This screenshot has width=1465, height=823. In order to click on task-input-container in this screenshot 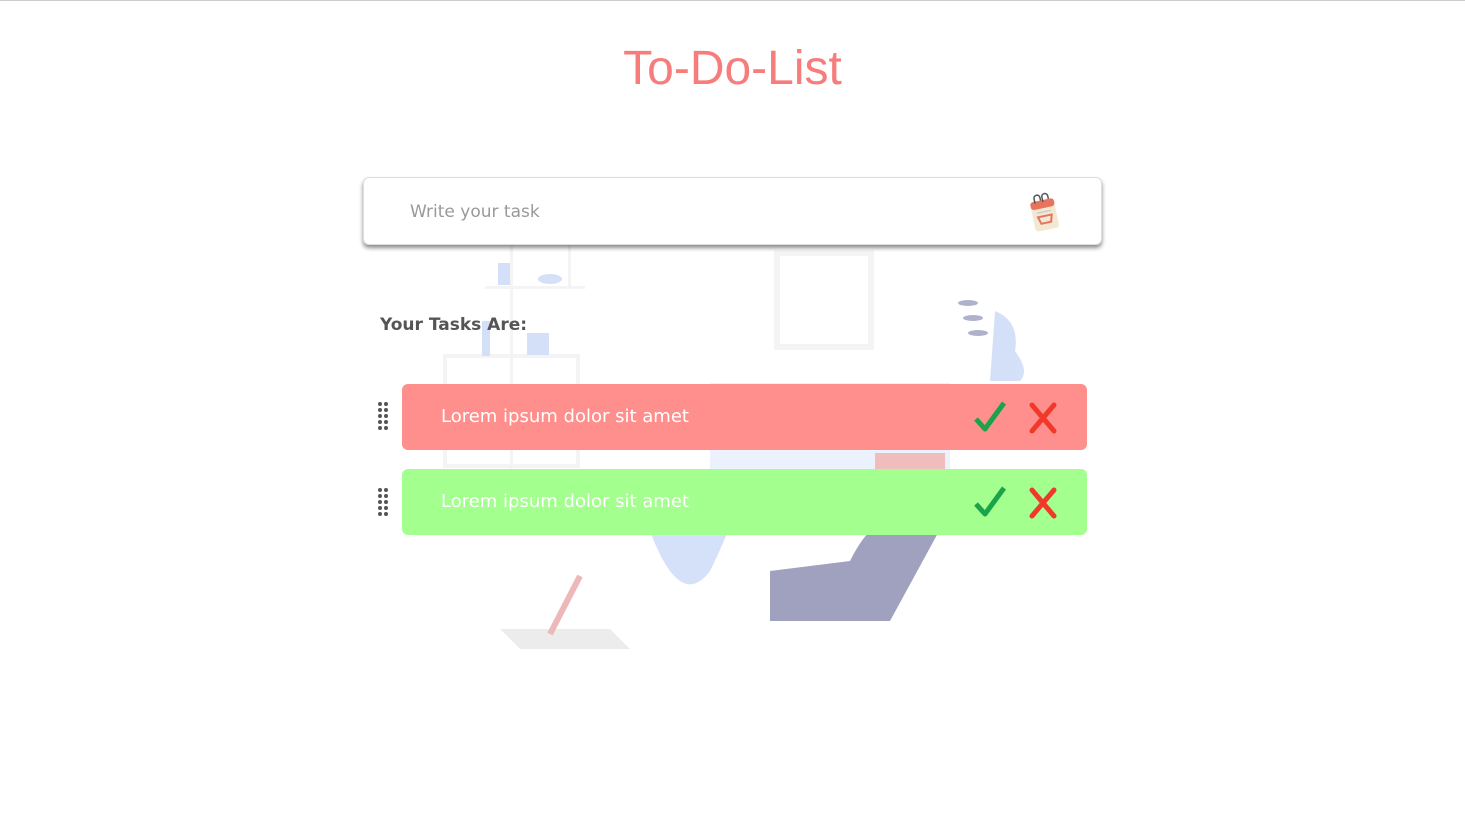, I will do `click(732, 211)`.